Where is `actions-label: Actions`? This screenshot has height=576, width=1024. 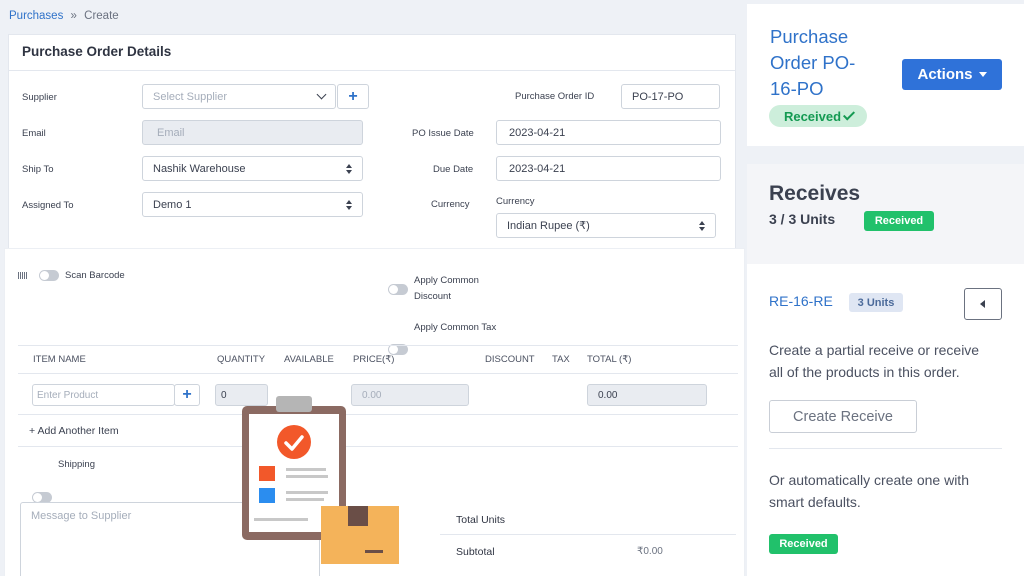 actions-label: Actions is located at coordinates (945, 74).